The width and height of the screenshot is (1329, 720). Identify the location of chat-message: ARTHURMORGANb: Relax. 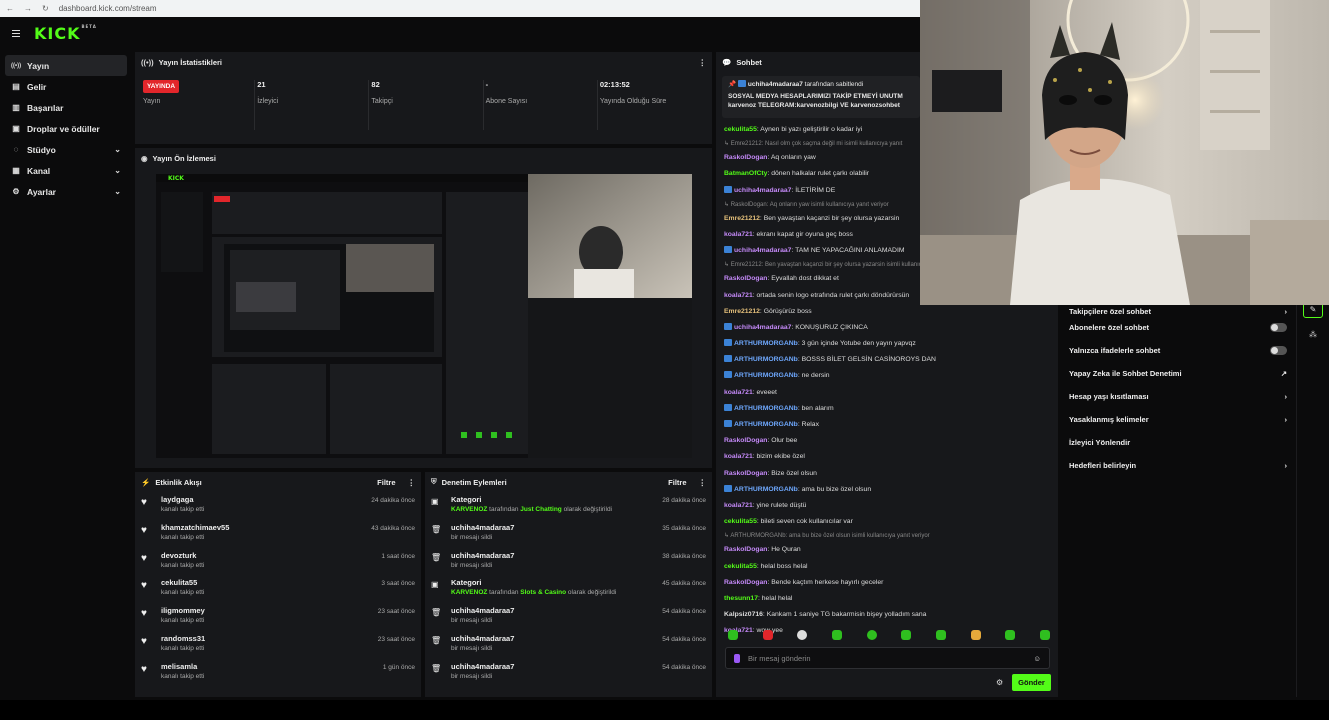
(889, 425).